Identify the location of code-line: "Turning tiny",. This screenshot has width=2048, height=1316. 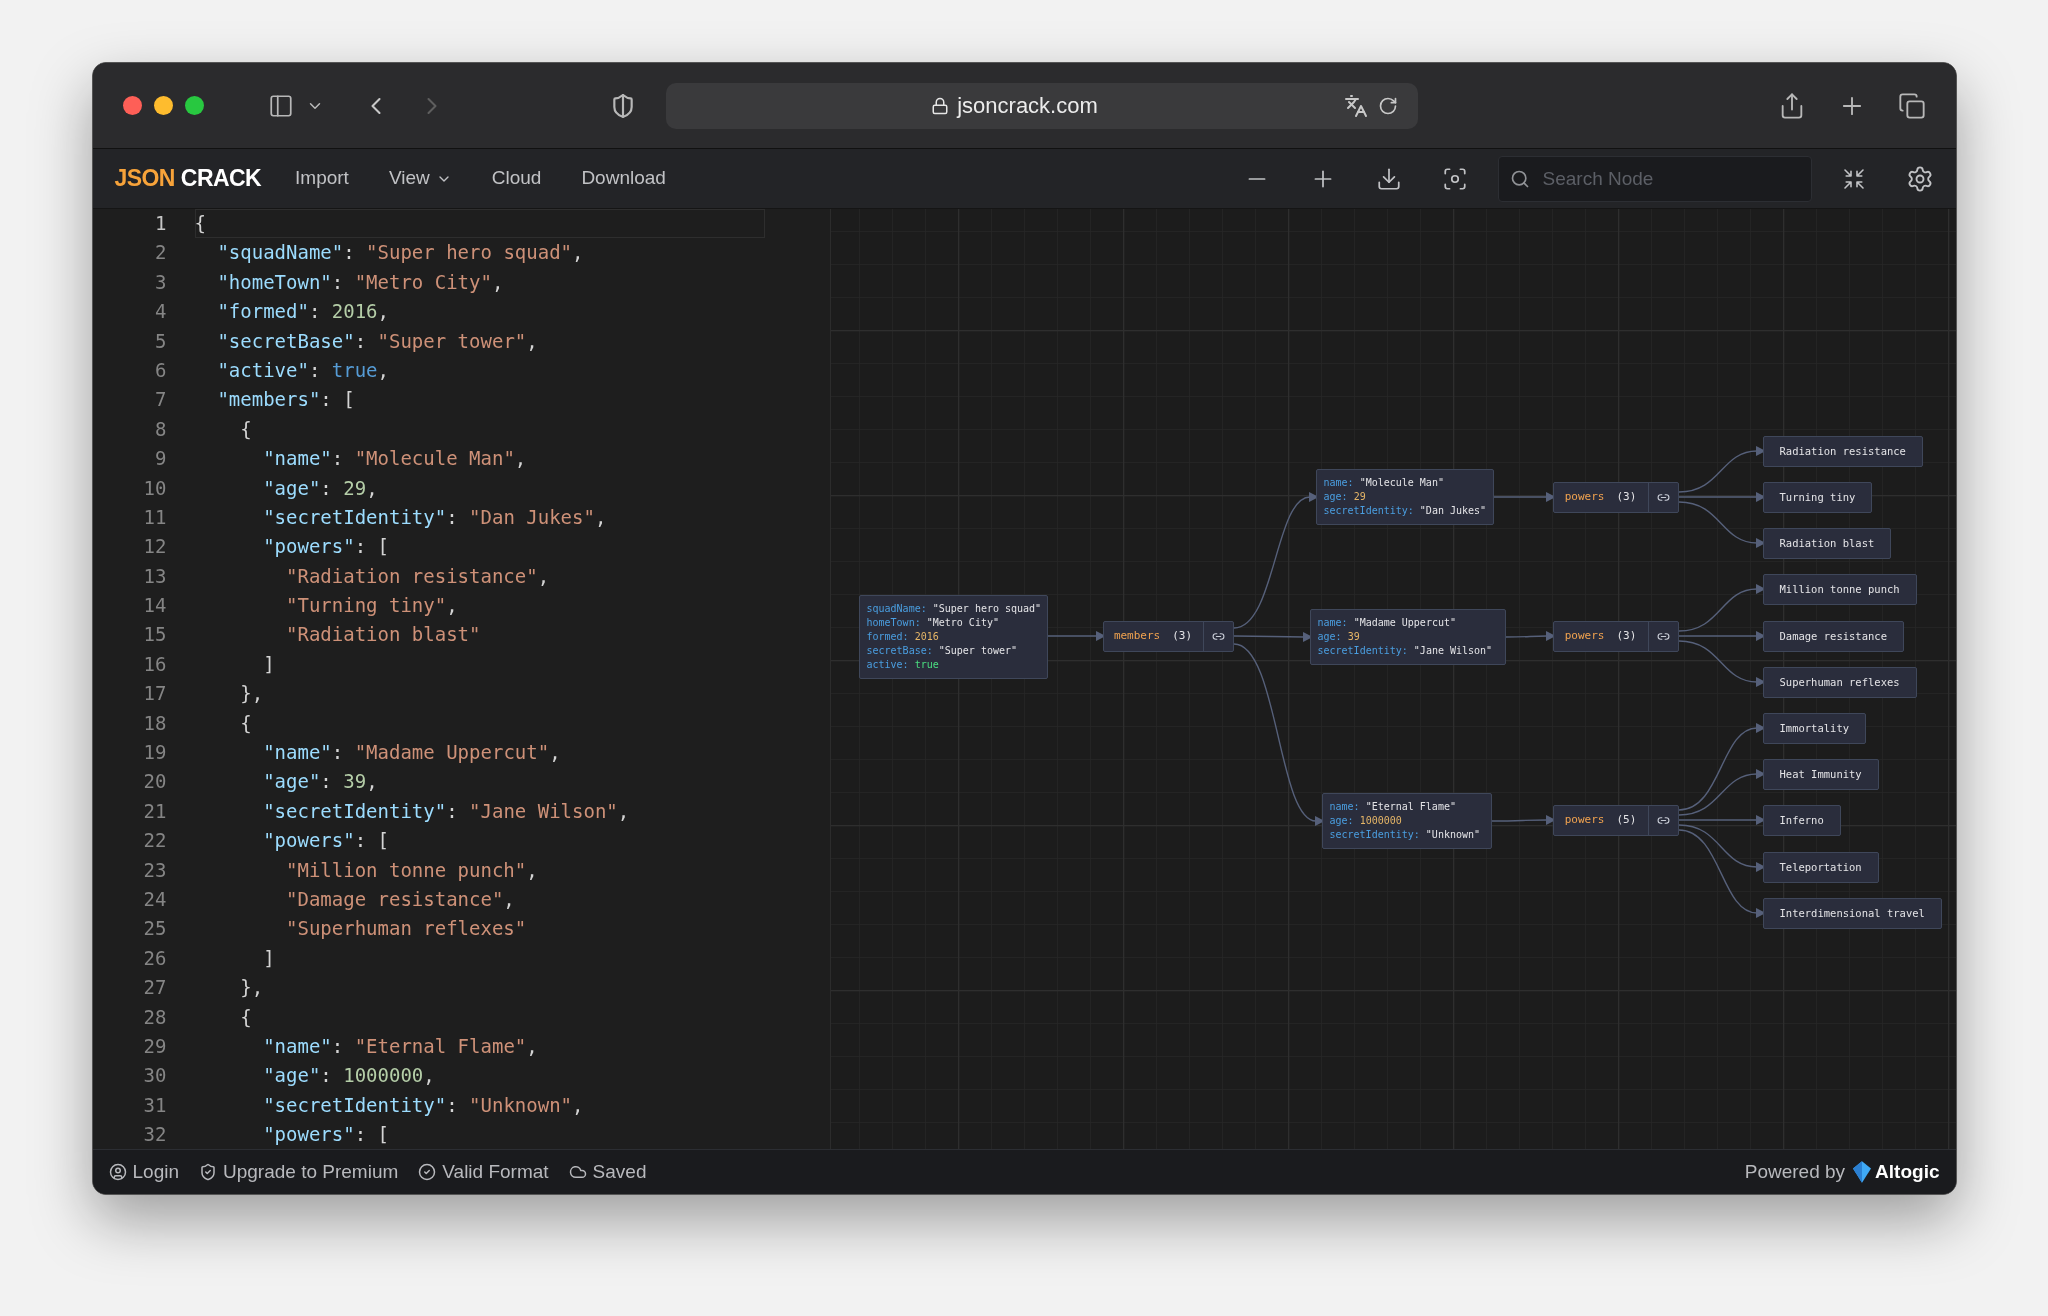
(479, 606).